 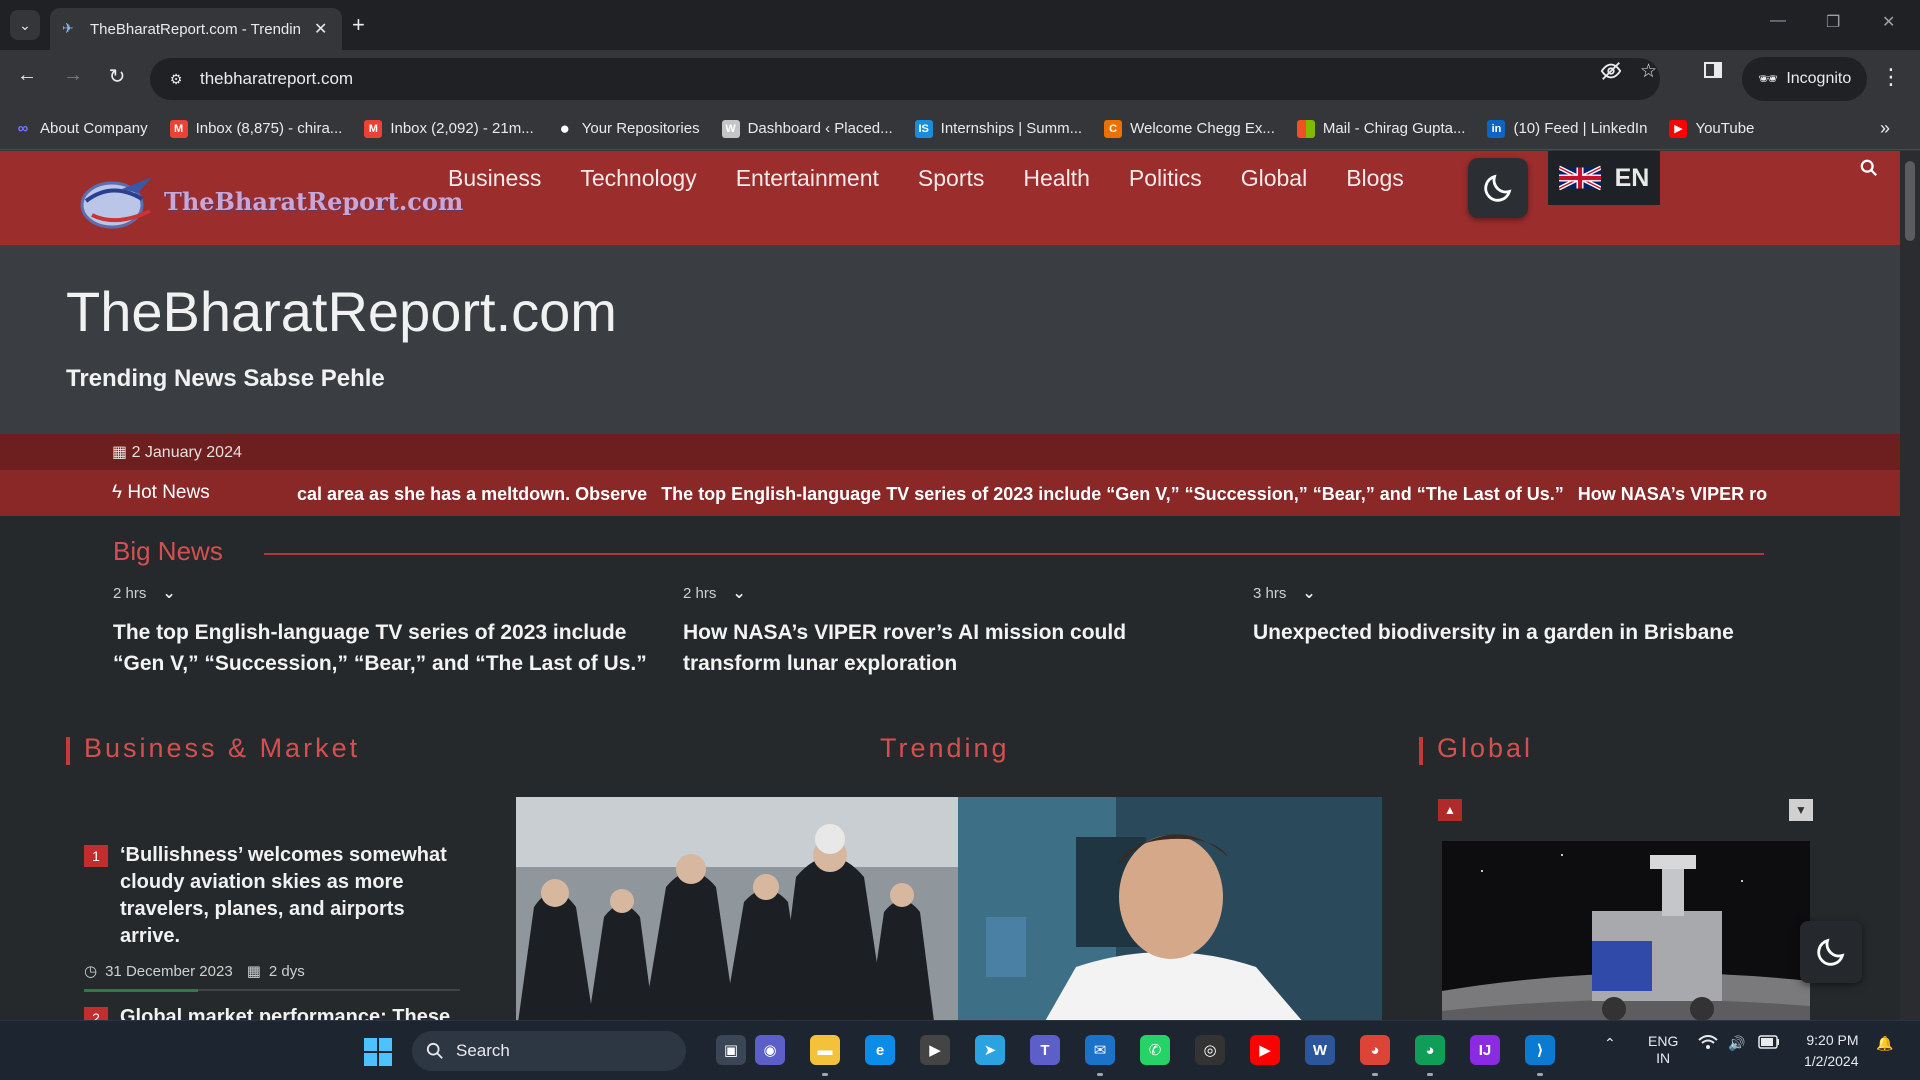 I want to click on tray-overflow-icon: ⌃, so click(x=1610, y=1043).